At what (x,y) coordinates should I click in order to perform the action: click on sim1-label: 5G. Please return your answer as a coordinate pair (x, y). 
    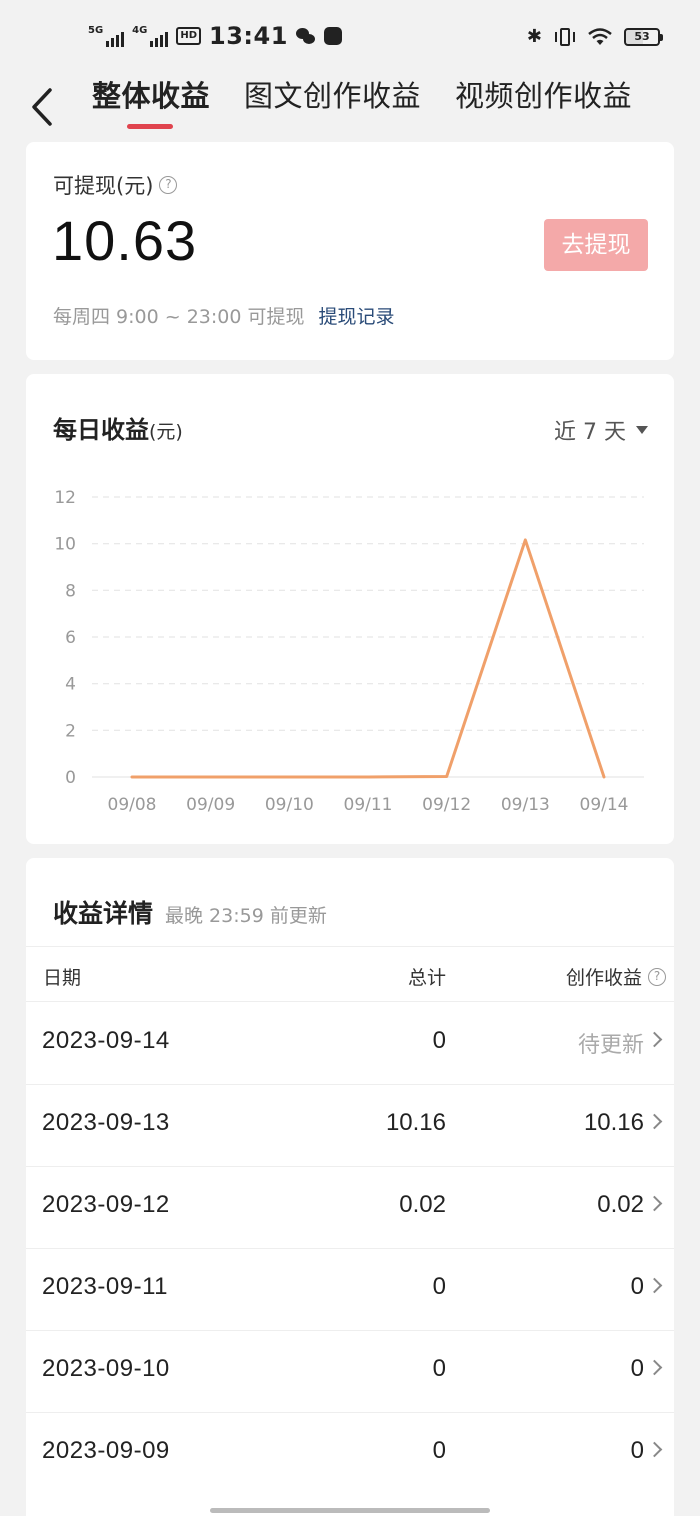
    Looking at the image, I should click on (96, 30).